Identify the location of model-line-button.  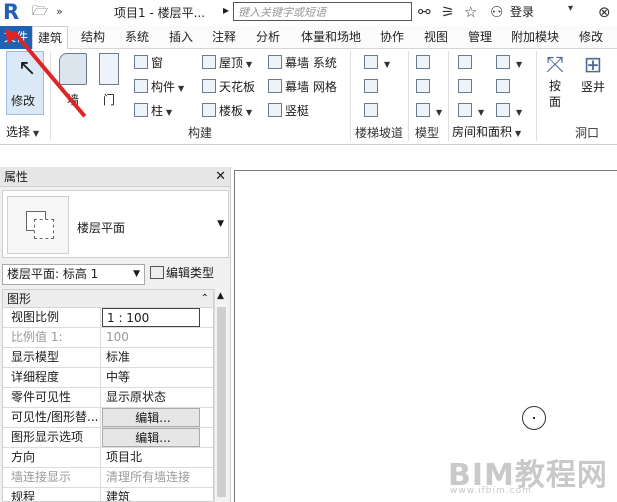
(424, 87).